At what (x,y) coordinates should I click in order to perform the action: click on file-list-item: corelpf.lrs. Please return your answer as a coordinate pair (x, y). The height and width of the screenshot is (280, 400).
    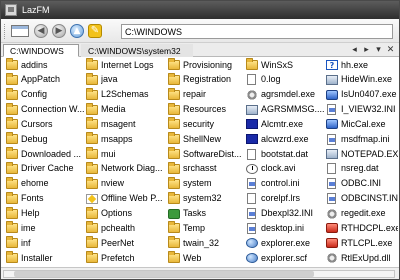
    Looking at the image, I should click on (286, 199).